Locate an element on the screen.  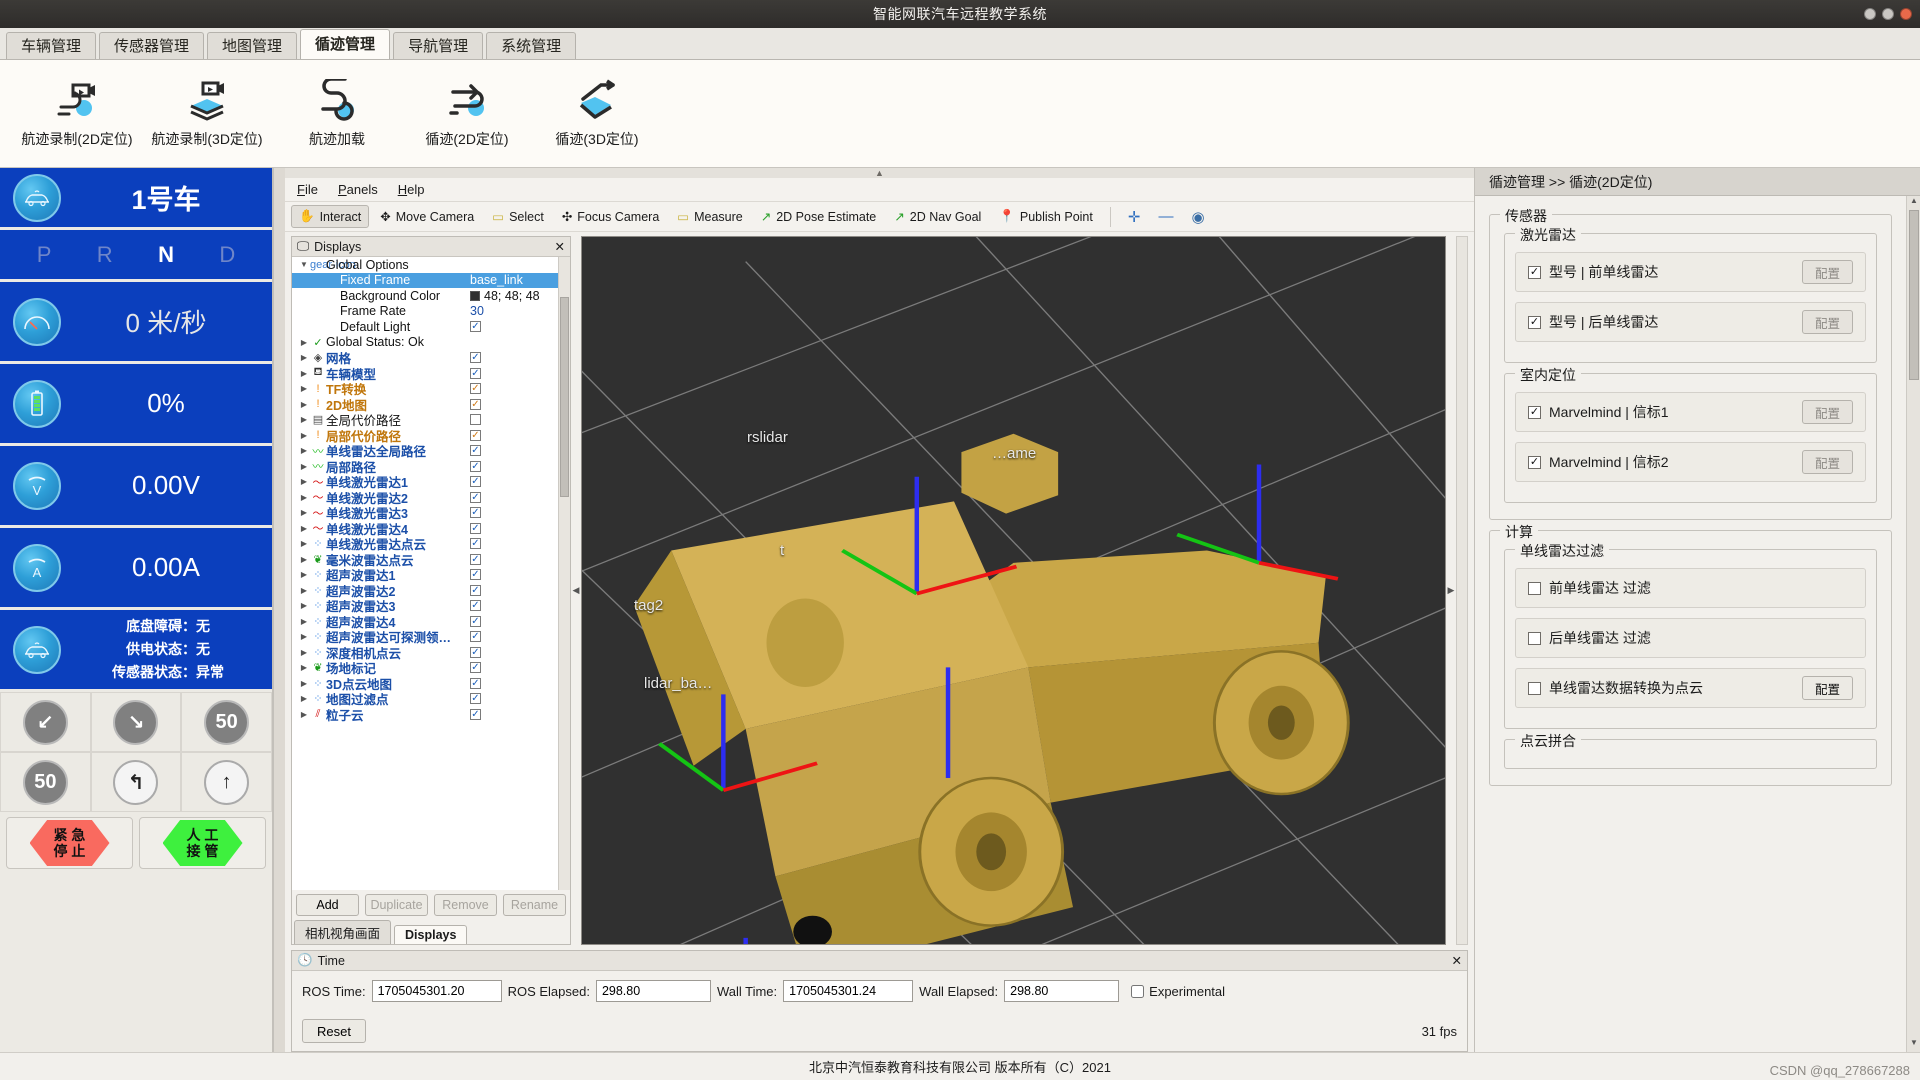
scroll-up-icon: ▲ is located at coordinates (1913, 203).